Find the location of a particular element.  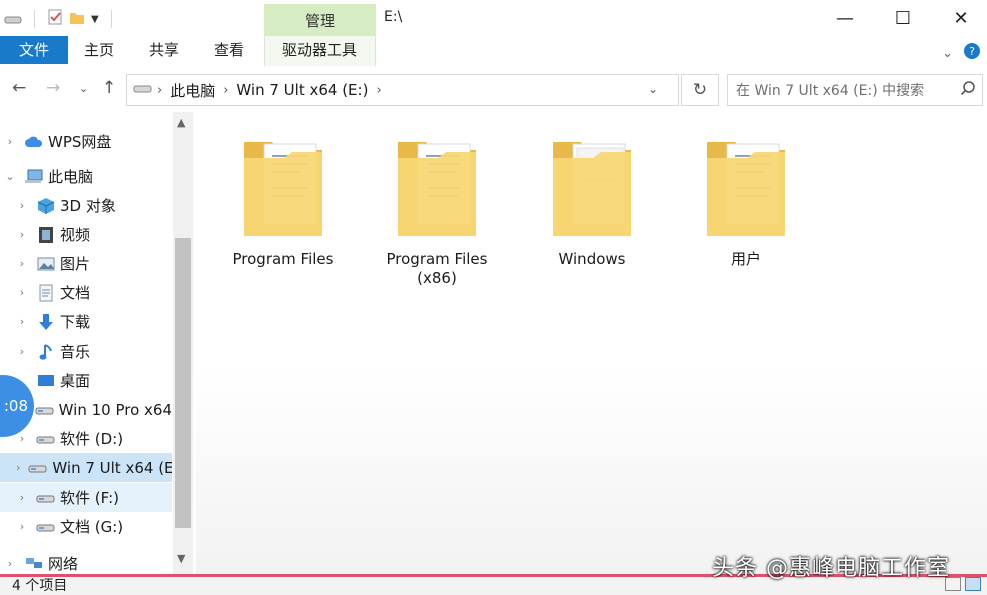

folder-name: 用户 is located at coordinates (745, 259).